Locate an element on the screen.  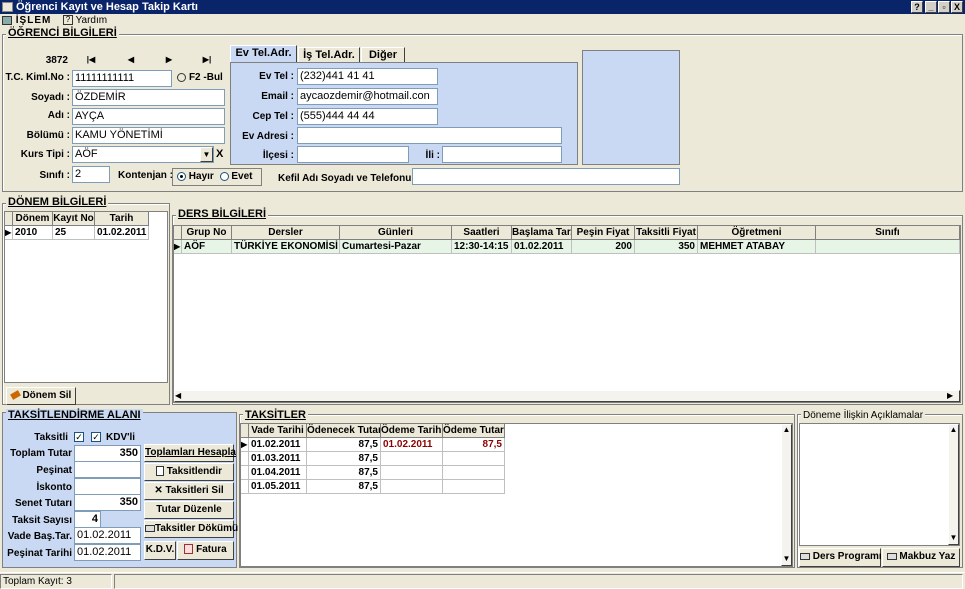
vade-label: Vade Baş.Tar. is located at coordinates (39, 536).